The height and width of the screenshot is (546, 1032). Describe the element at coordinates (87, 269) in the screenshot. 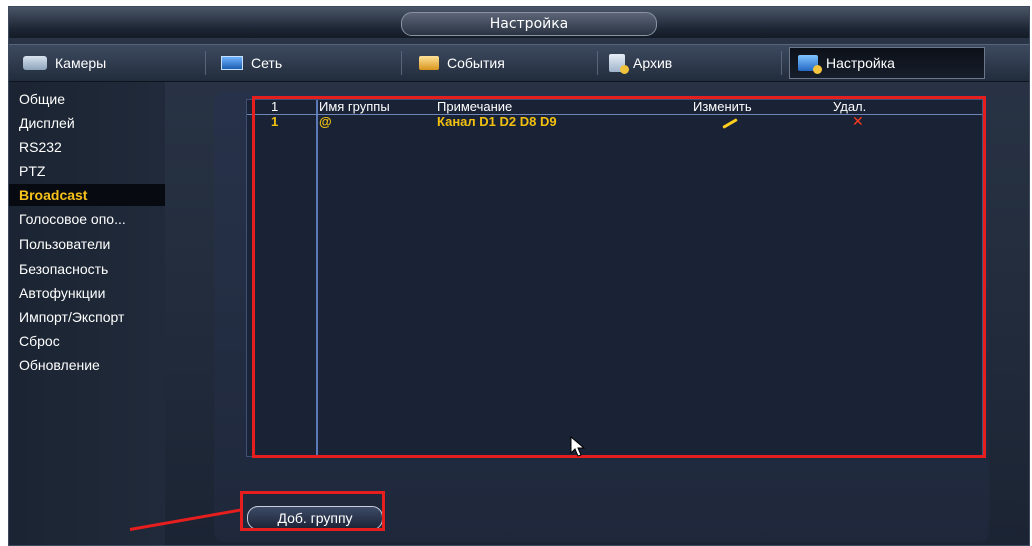

I see `sidebar-item-security: Безопасность` at that location.